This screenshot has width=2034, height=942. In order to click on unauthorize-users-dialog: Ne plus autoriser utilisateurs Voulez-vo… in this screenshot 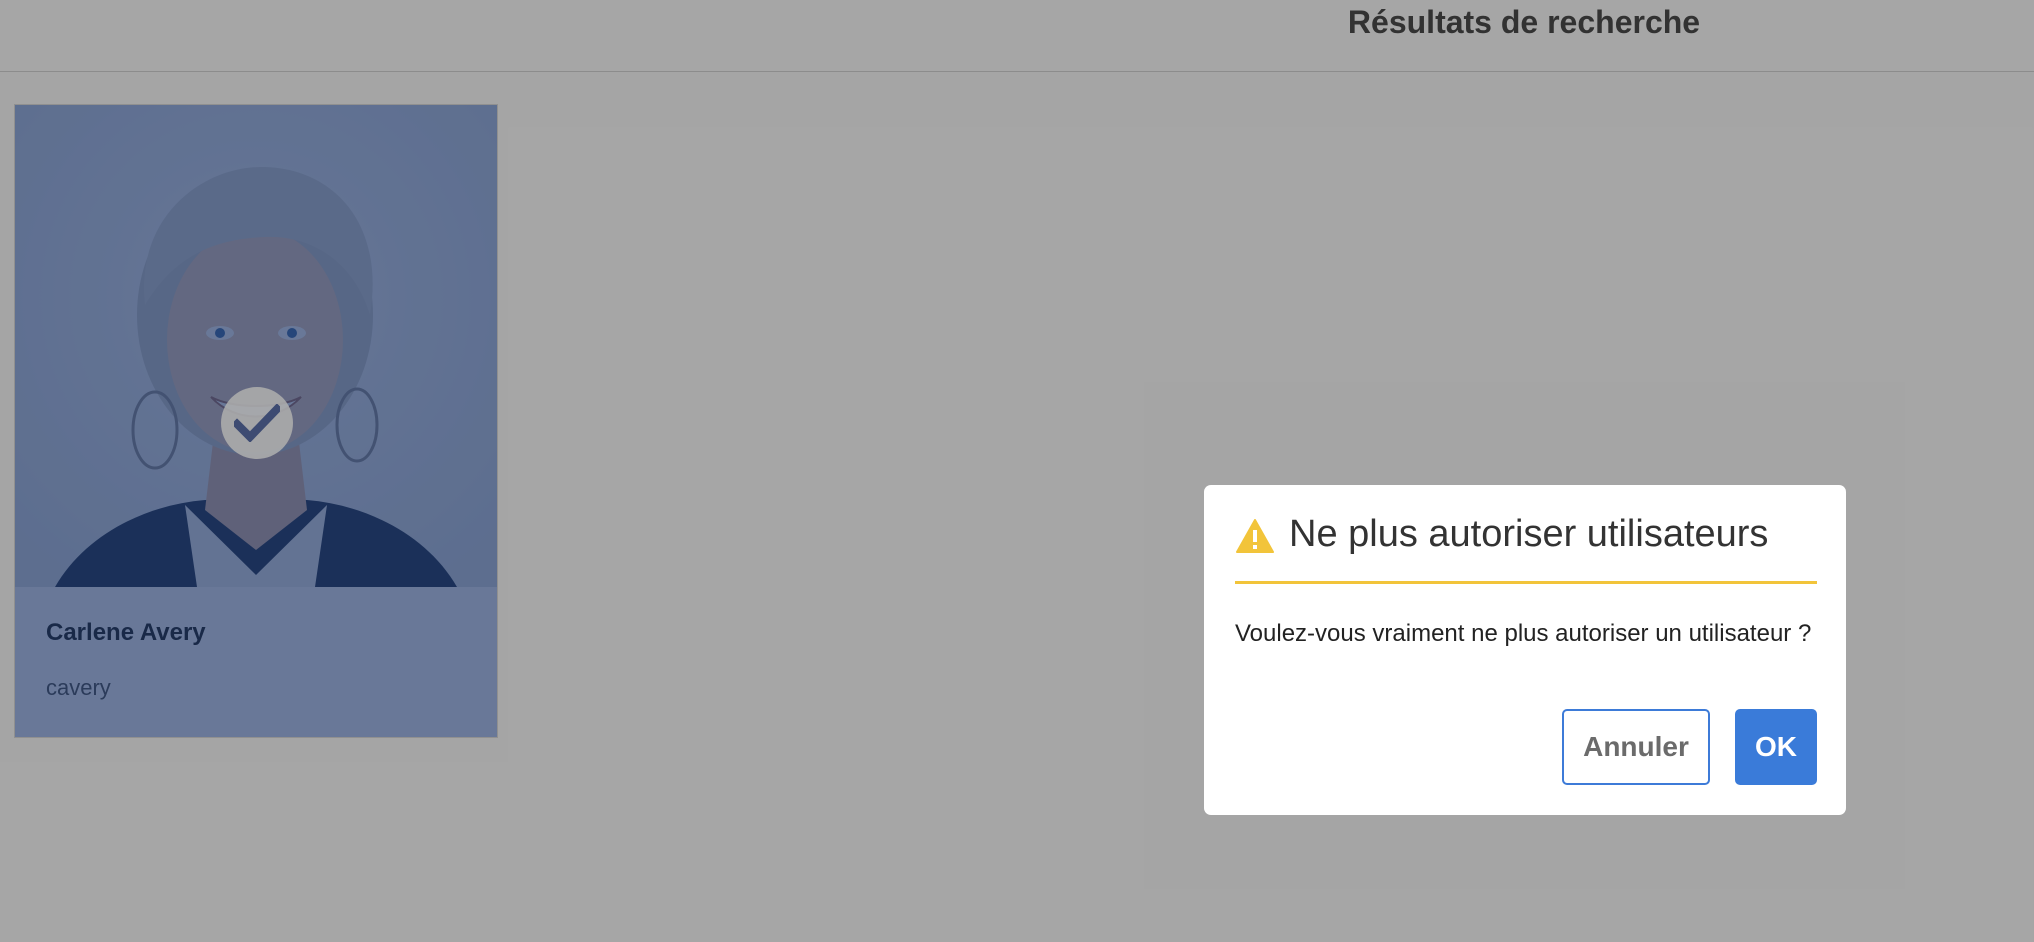, I will do `click(1525, 650)`.